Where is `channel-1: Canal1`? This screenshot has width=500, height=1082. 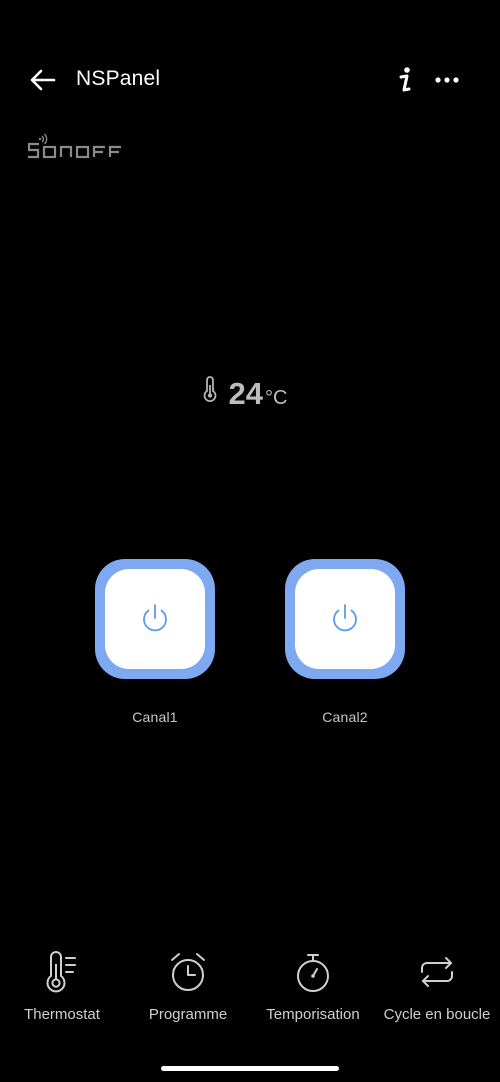 channel-1: Canal1 is located at coordinates (155, 642).